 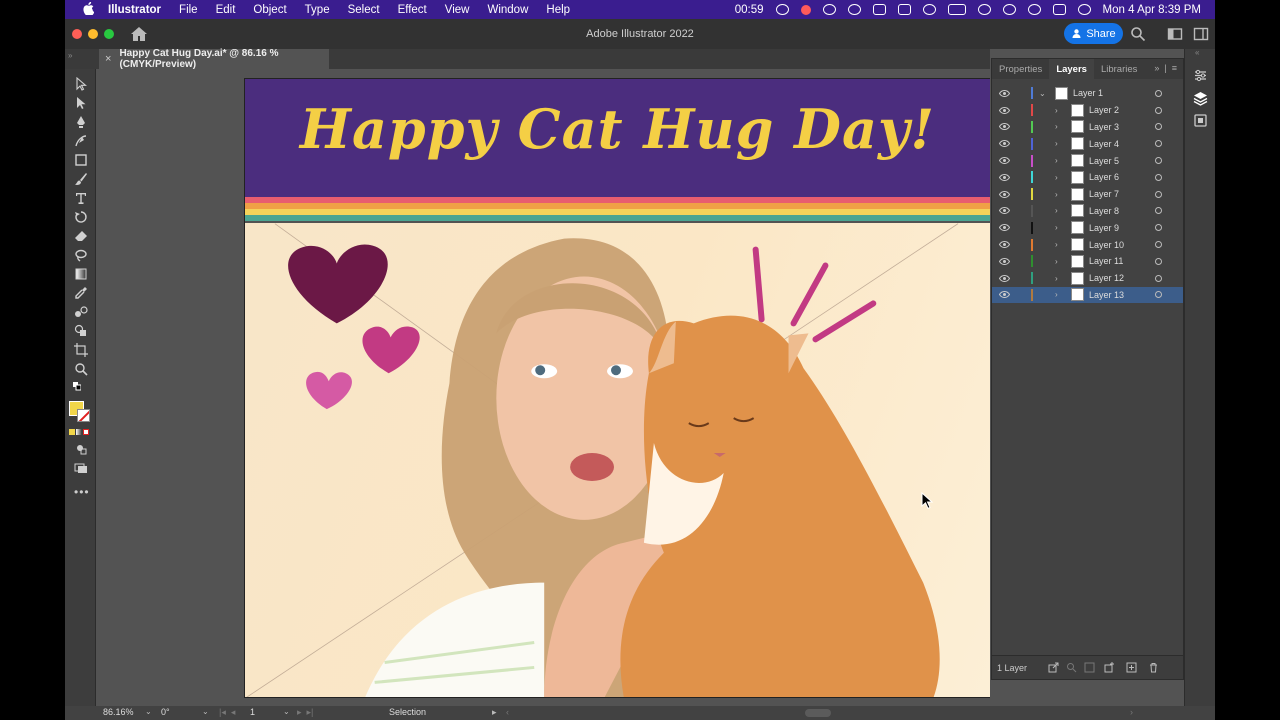 What do you see at coordinates (1087, 110) in the screenshot?
I see `layer-row: › Layer 2` at bounding box center [1087, 110].